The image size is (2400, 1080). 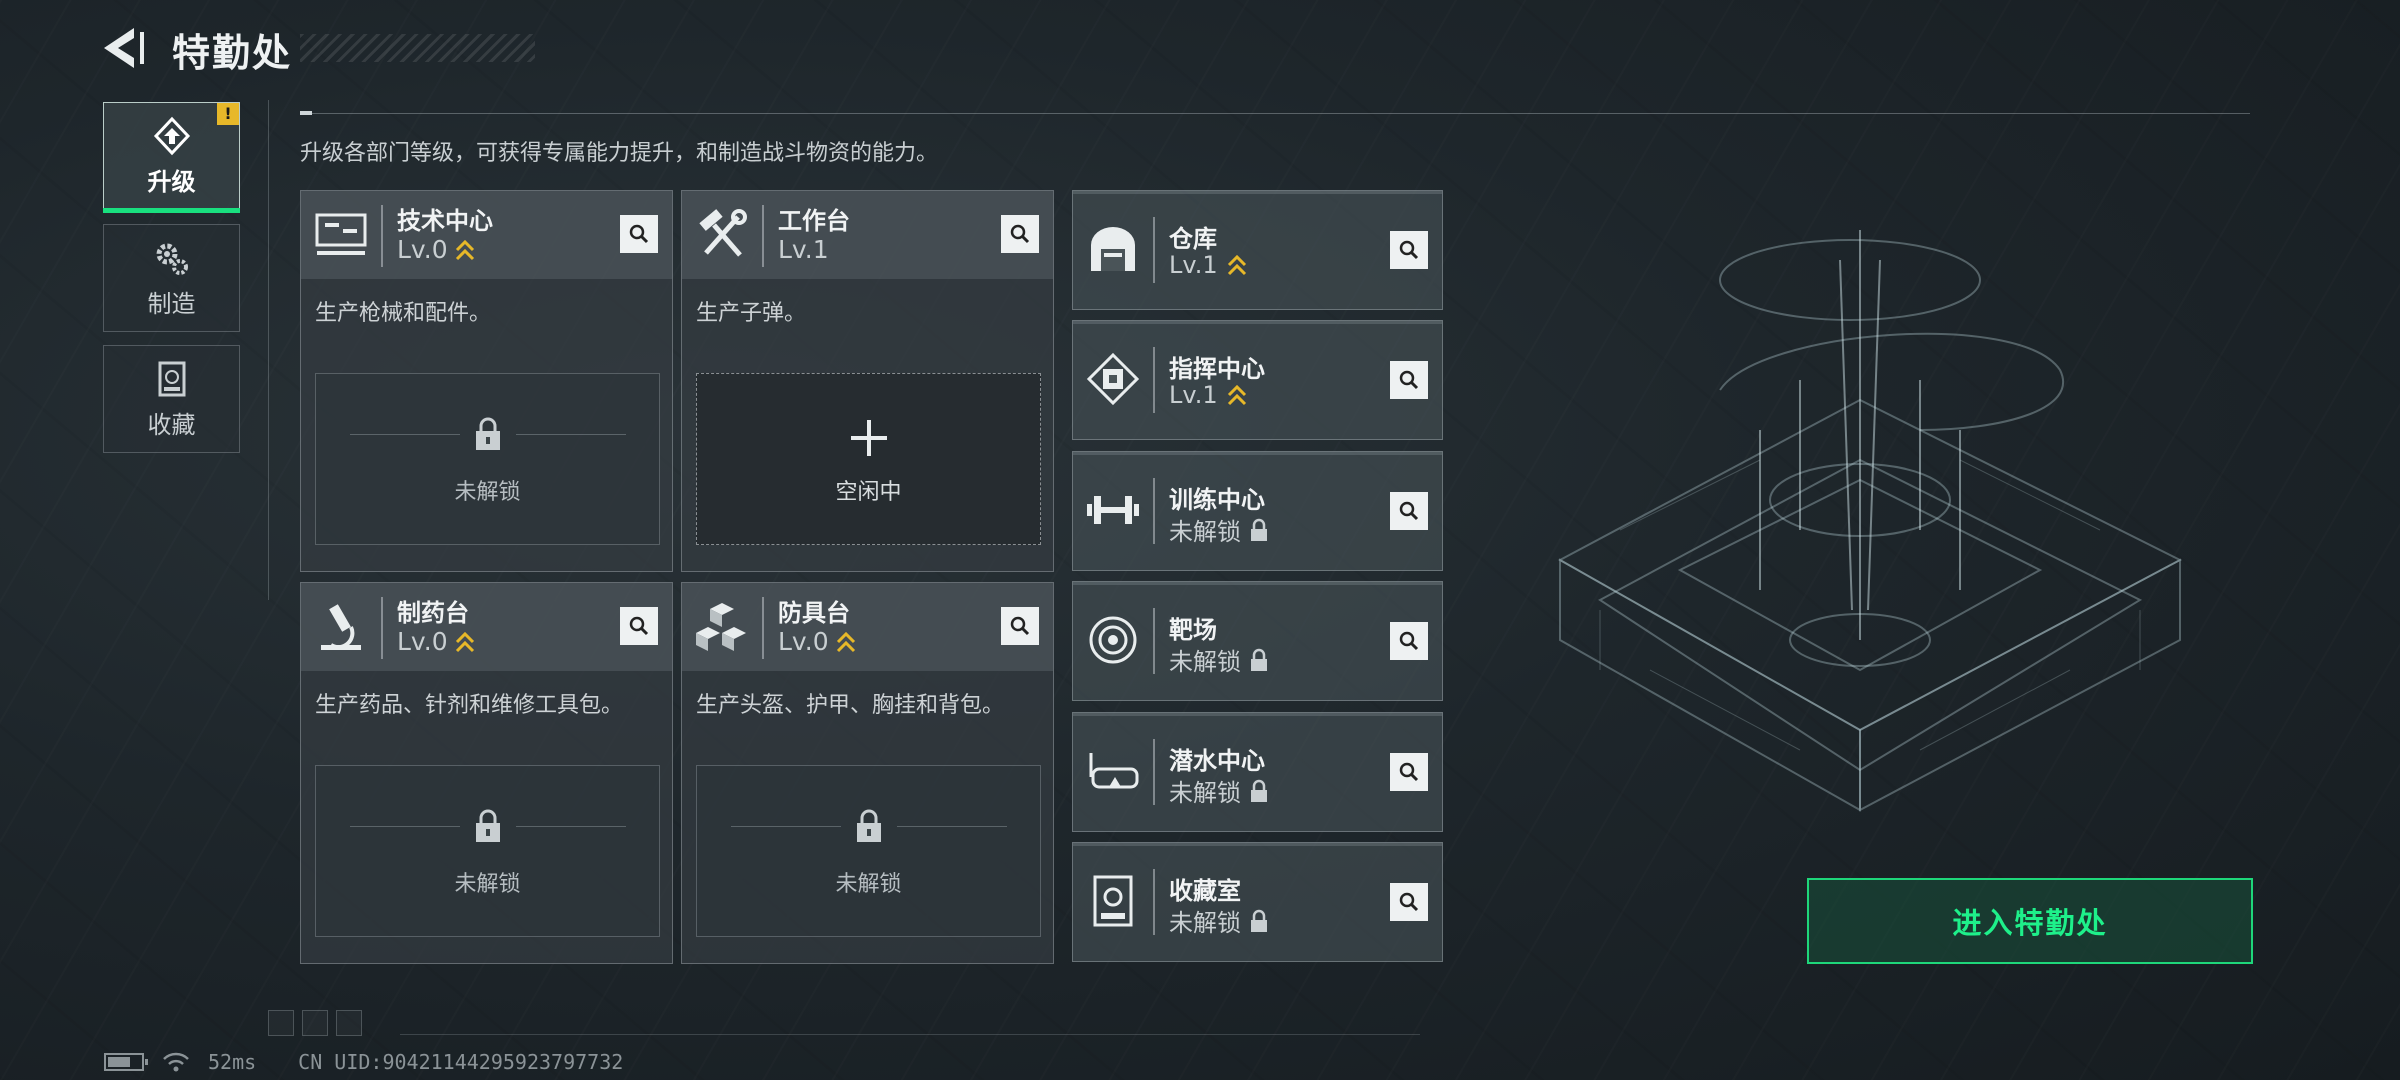 What do you see at coordinates (341, 234) in the screenshot?
I see `monitor-icon` at bounding box center [341, 234].